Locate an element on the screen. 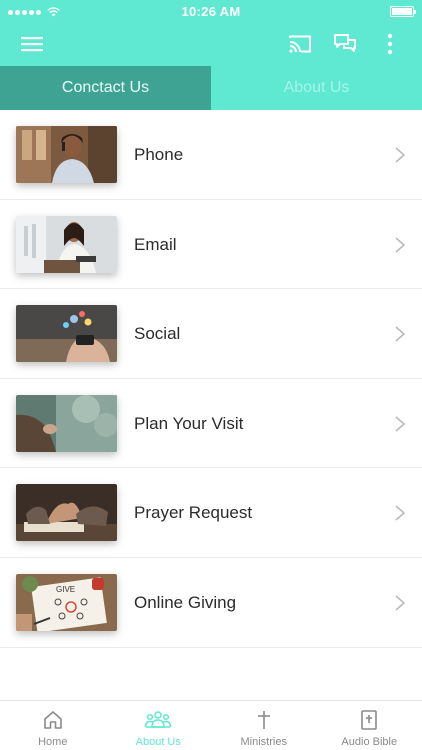 The image size is (422, 750). online-giving-thumbnail: GIVE is located at coordinates (66, 602).